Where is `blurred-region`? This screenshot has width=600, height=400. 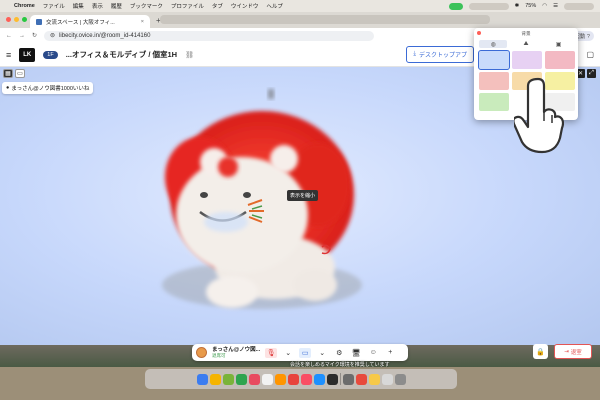 blurred-region is located at coordinates (325, 19).